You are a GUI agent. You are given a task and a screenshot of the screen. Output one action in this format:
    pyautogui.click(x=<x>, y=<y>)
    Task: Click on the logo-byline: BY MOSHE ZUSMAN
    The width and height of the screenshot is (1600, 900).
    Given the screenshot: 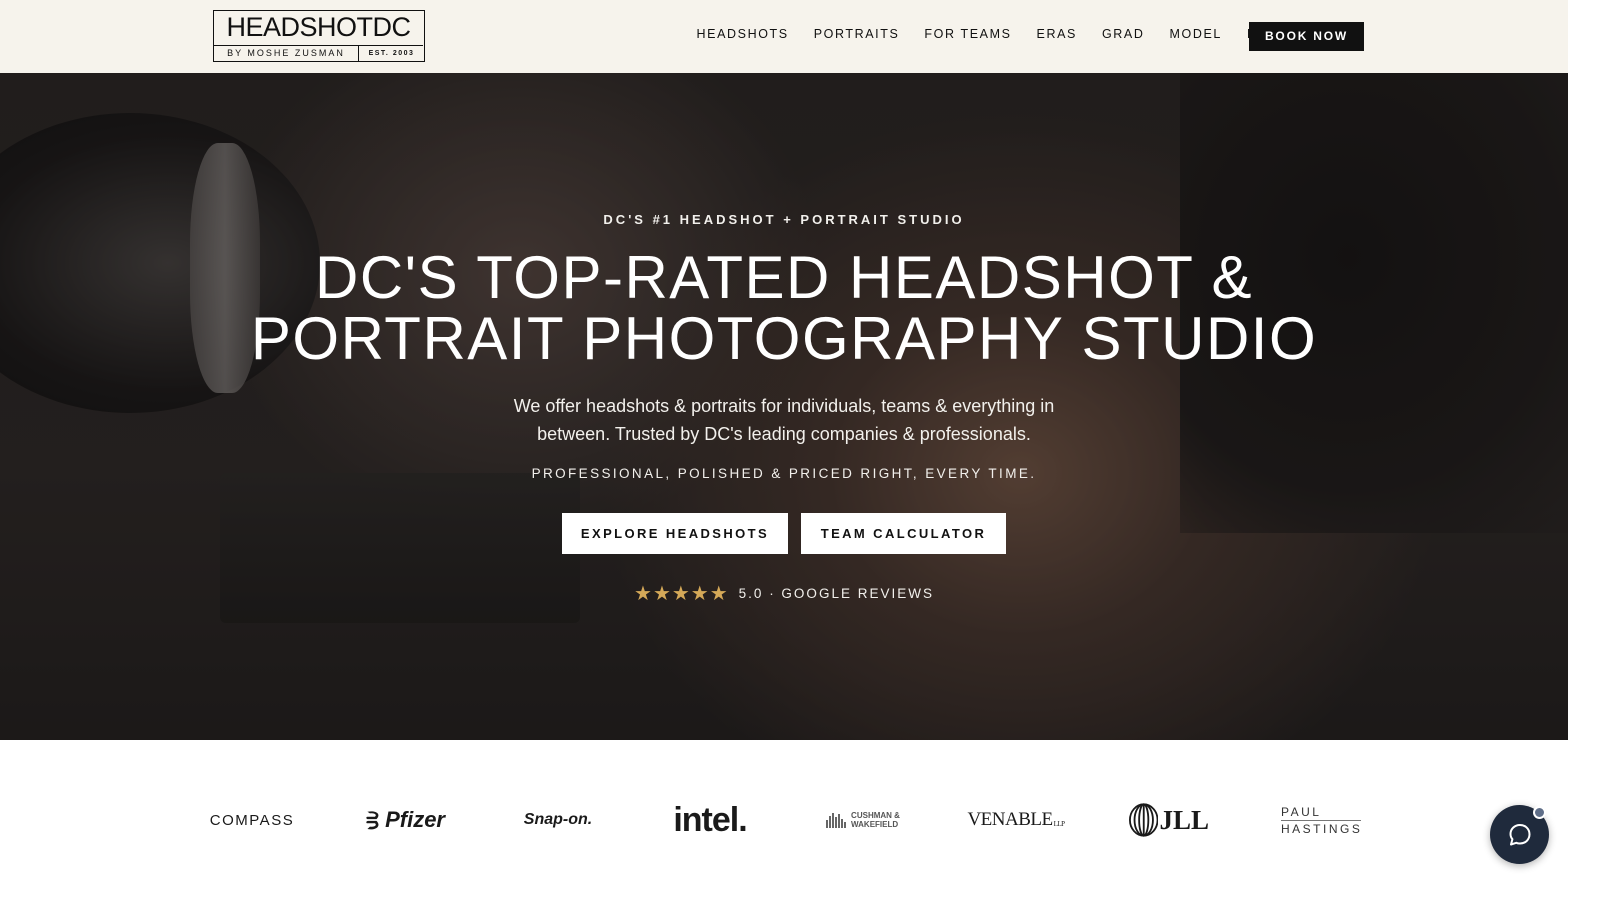 What is the action you would take?
    pyautogui.click(x=286, y=53)
    